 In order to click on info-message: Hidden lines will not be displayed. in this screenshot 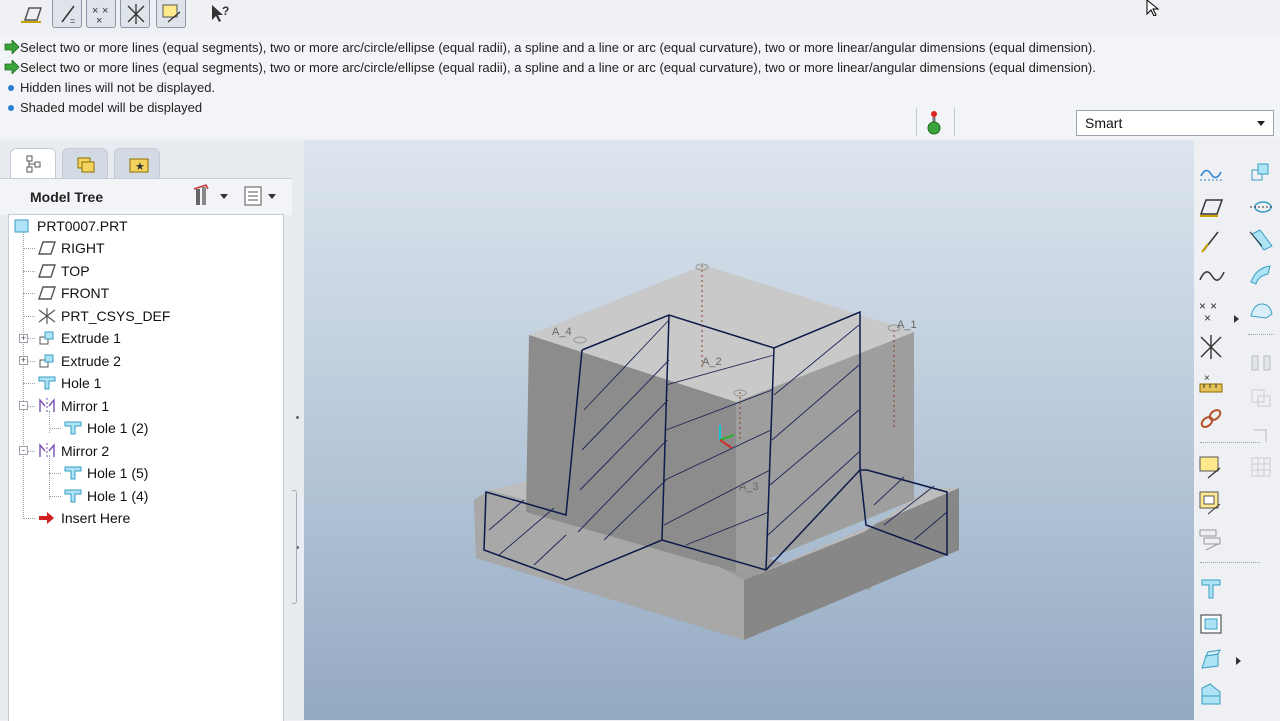, I will do `click(109, 88)`.